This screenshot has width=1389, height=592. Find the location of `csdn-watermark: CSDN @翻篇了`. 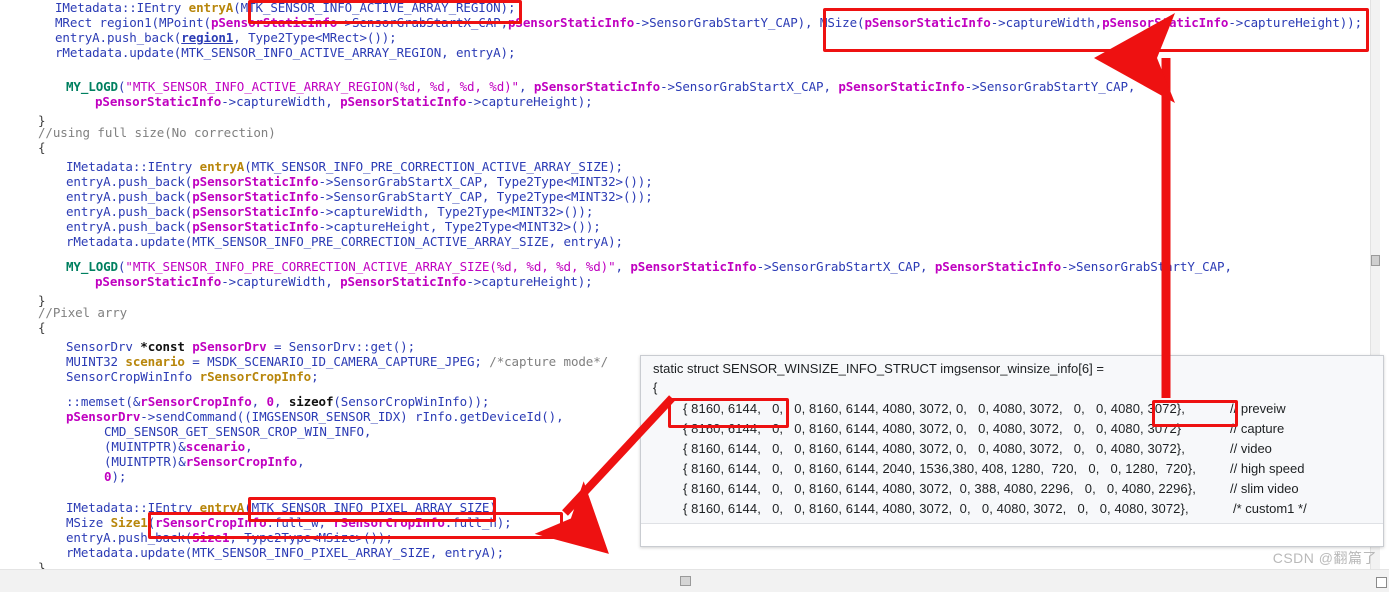

csdn-watermark: CSDN @翻篇了 is located at coordinates (1324, 558).